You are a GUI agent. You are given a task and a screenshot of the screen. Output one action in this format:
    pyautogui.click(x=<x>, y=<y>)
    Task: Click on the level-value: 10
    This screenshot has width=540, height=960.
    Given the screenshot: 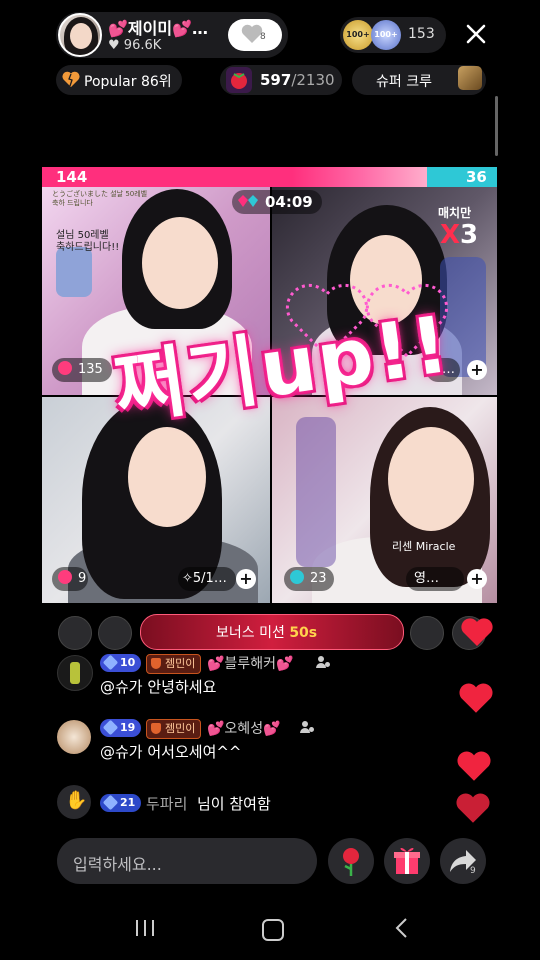 What is the action you would take?
    pyautogui.click(x=128, y=662)
    